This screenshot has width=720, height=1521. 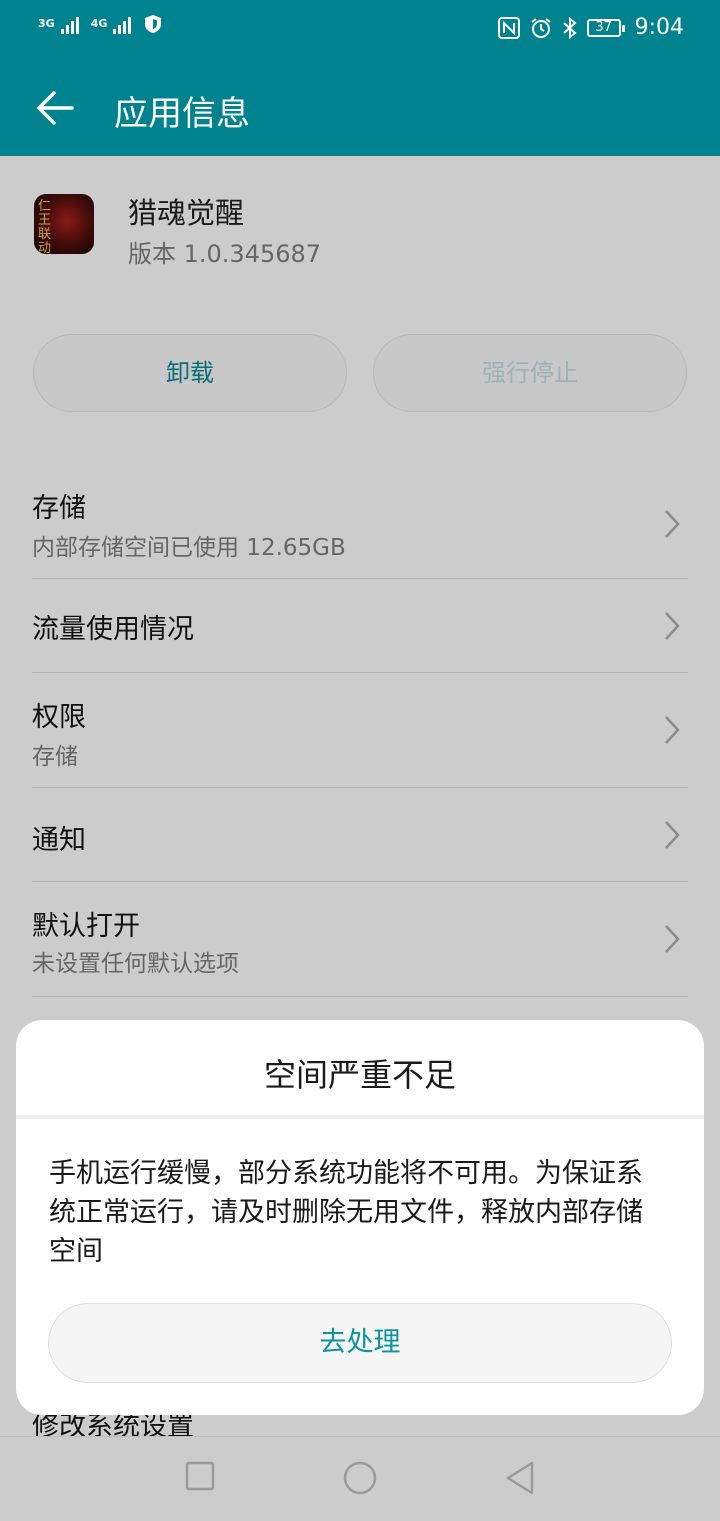 I want to click on row-title: 默认打开, so click(x=86, y=926).